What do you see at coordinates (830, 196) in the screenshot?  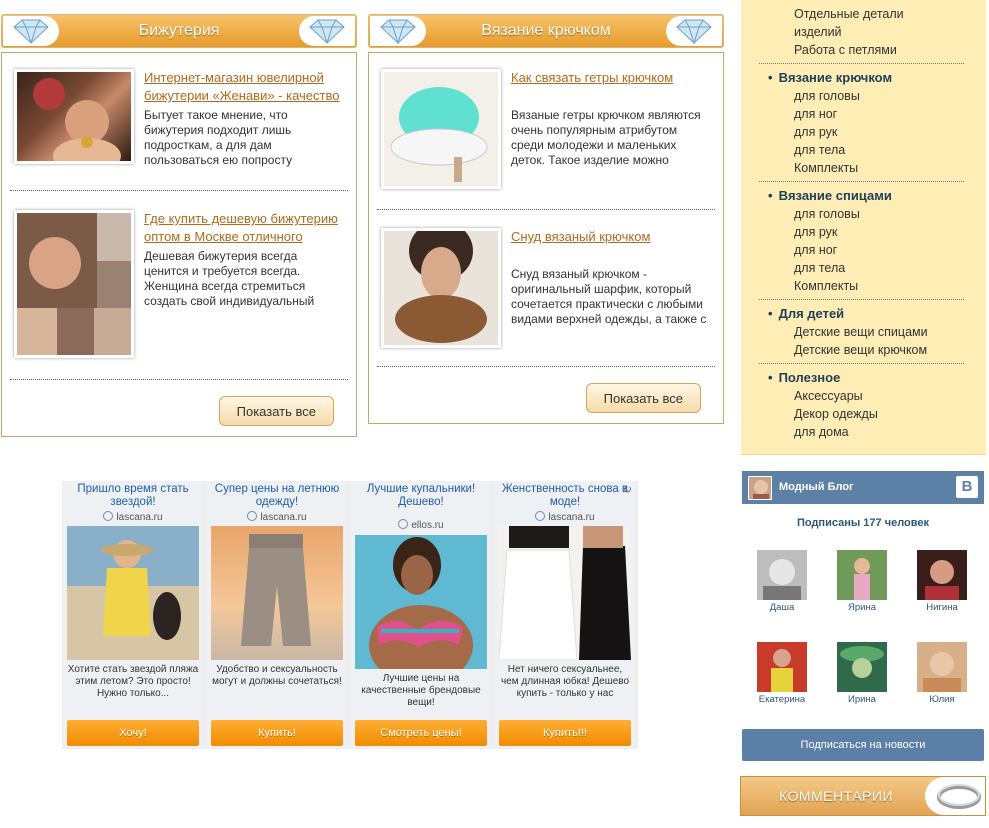 I see `menu-category: Вязание спицами` at bounding box center [830, 196].